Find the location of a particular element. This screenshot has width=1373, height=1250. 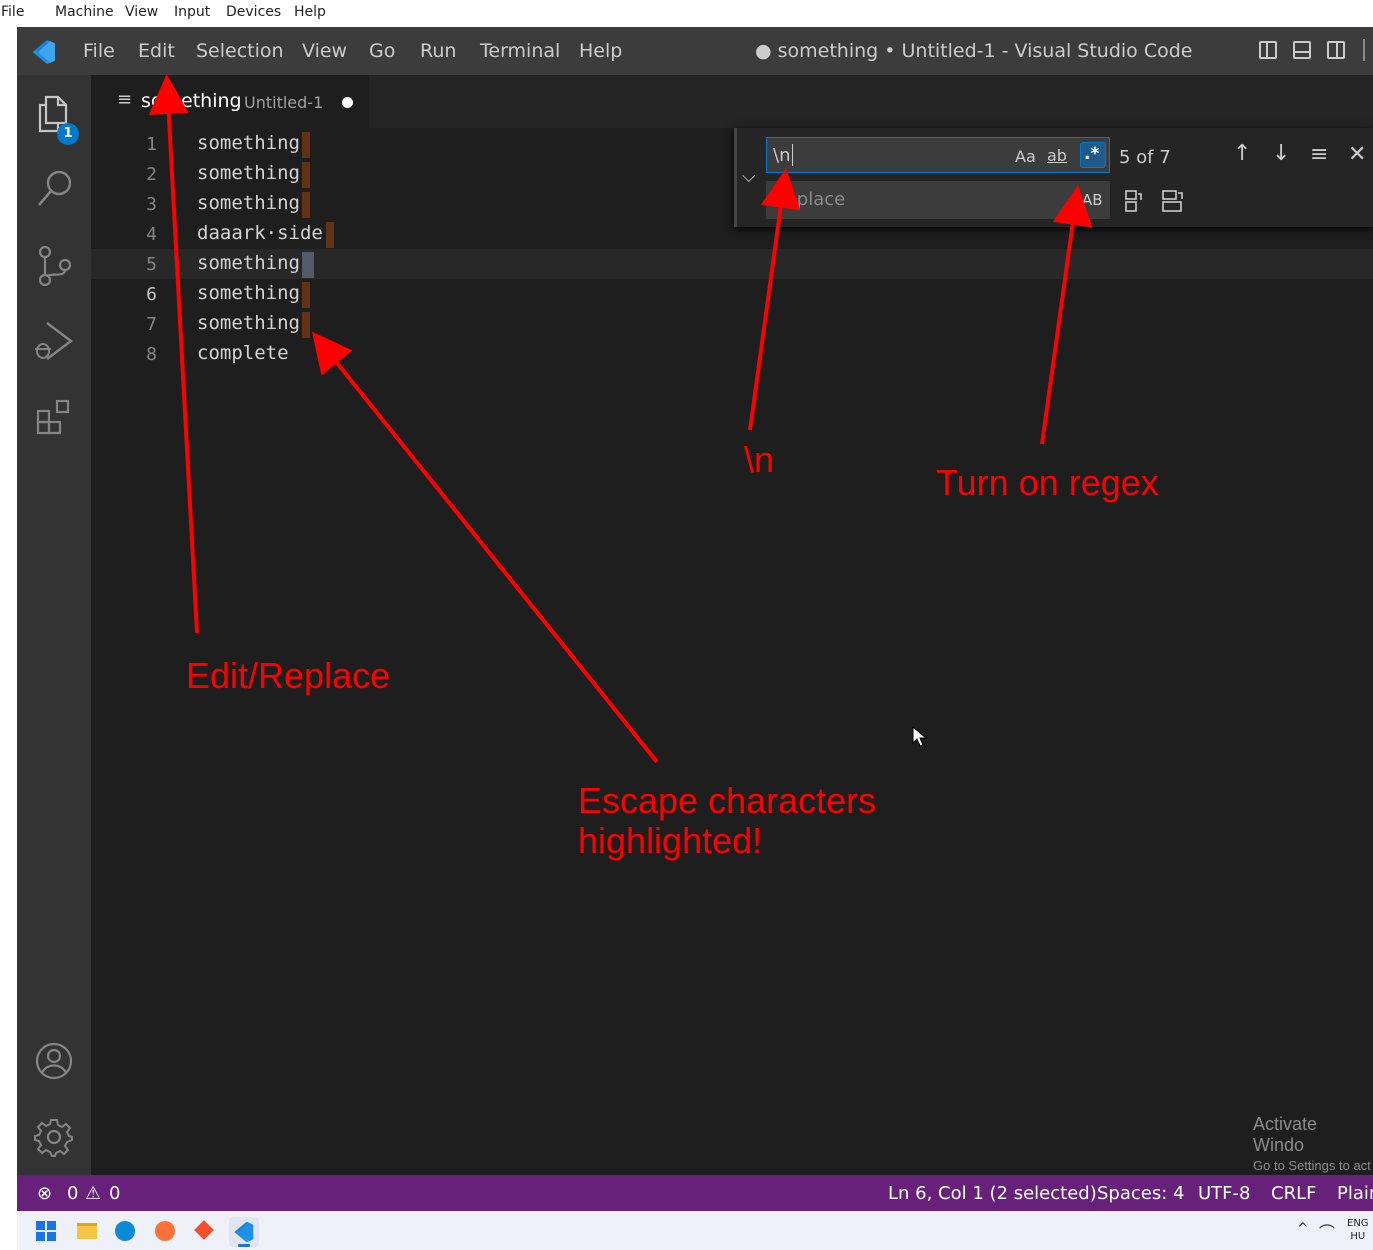

annotation-escape-characters: Escape characters highlighted! is located at coordinates (727, 821).